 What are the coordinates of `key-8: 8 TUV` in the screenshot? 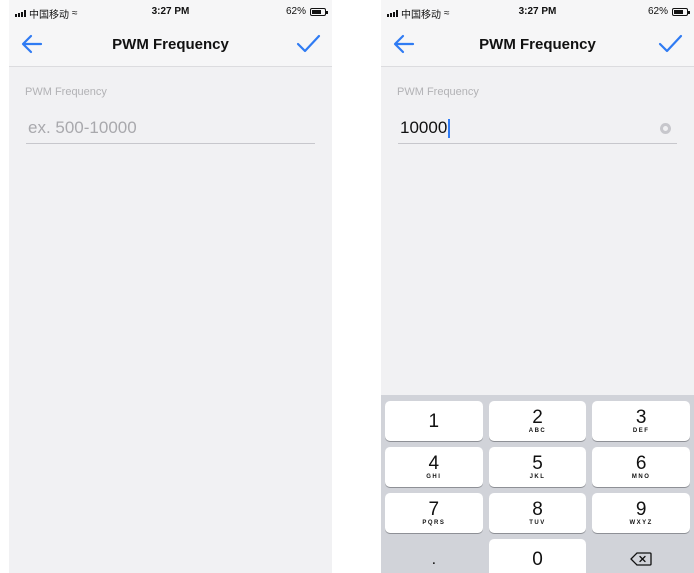 It's located at (537, 513).